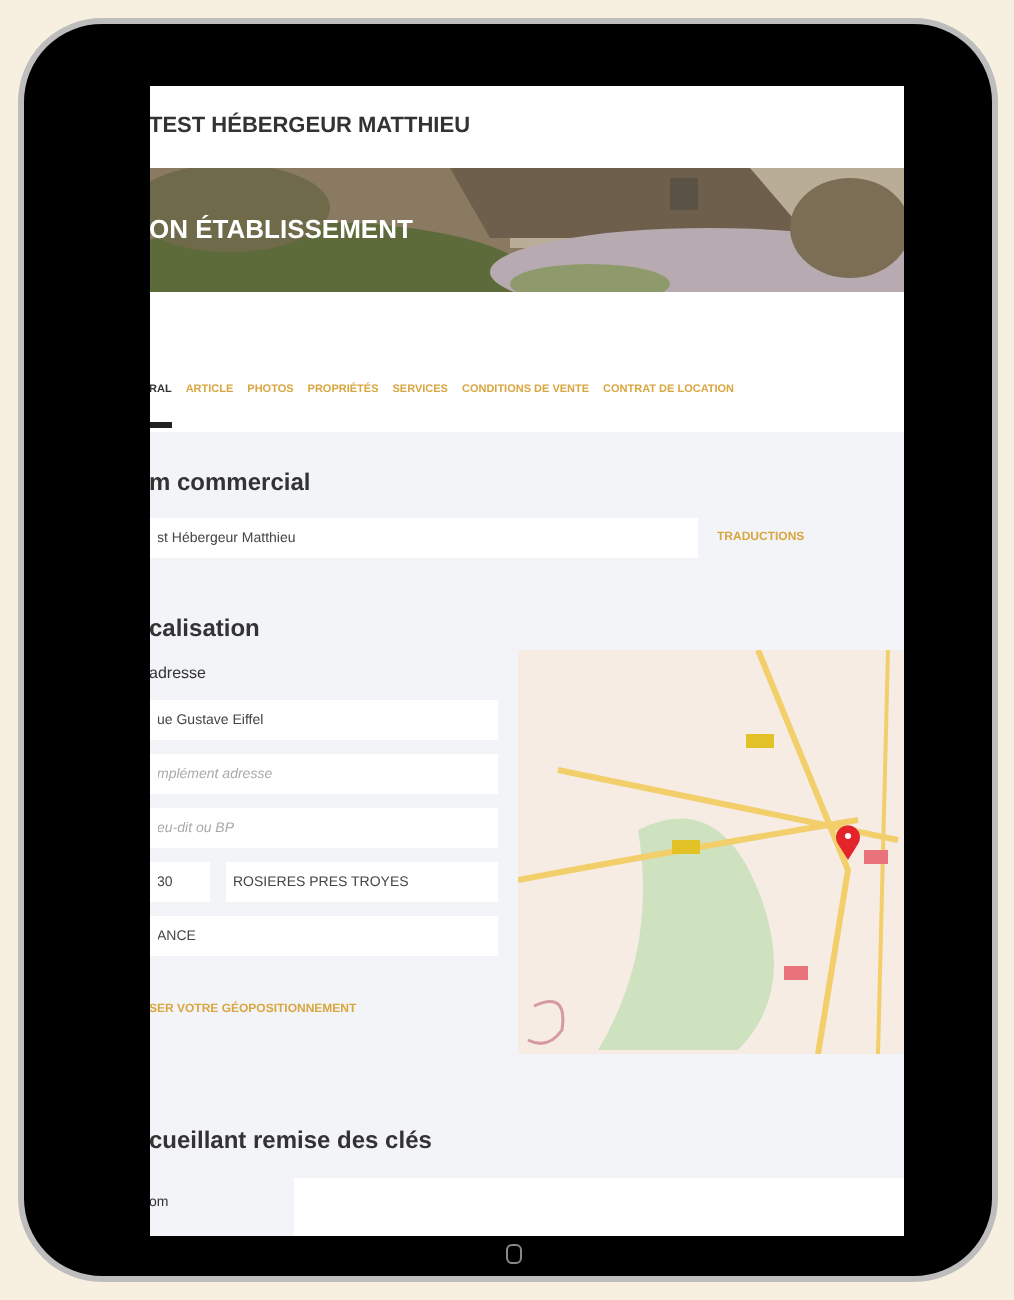 The height and width of the screenshot is (1300, 1014). Describe the element at coordinates (310, 126) in the screenshot. I see `site-title: TEST HÉBERGEUR MATTHIEU` at that location.